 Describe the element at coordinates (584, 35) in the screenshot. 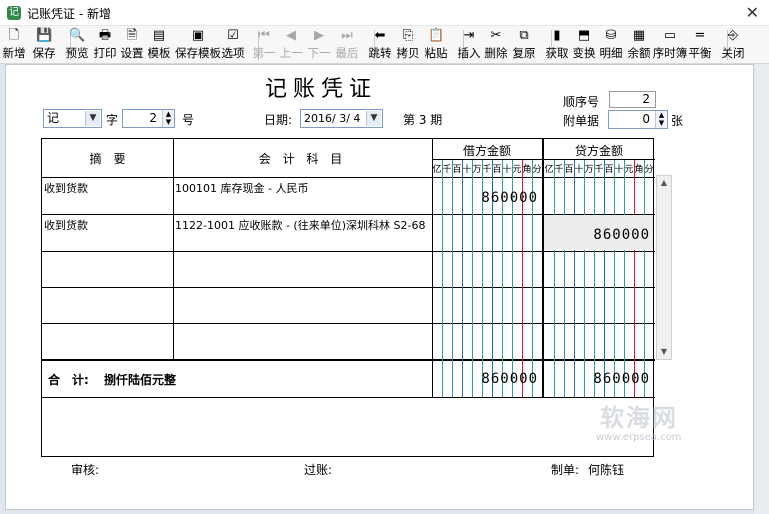

I see `transform-icon: ⬒` at that location.